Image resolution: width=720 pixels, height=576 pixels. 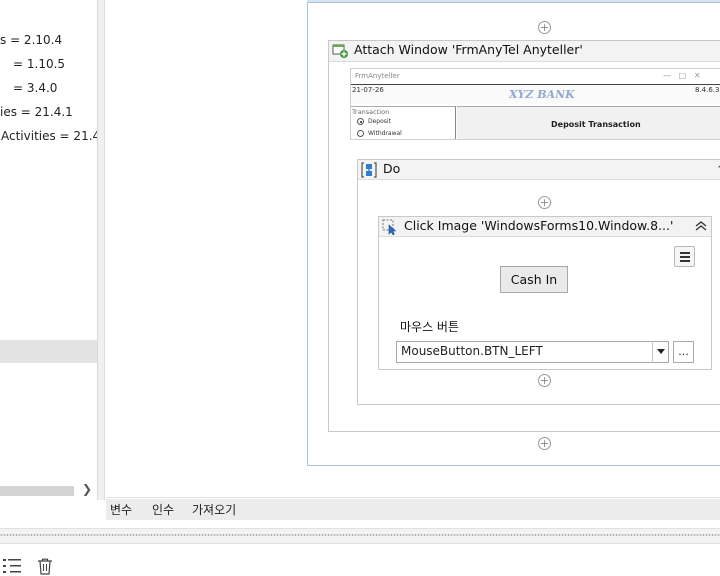 What do you see at coordinates (121, 509) in the screenshot?
I see `tab-variables: 변수` at bounding box center [121, 509].